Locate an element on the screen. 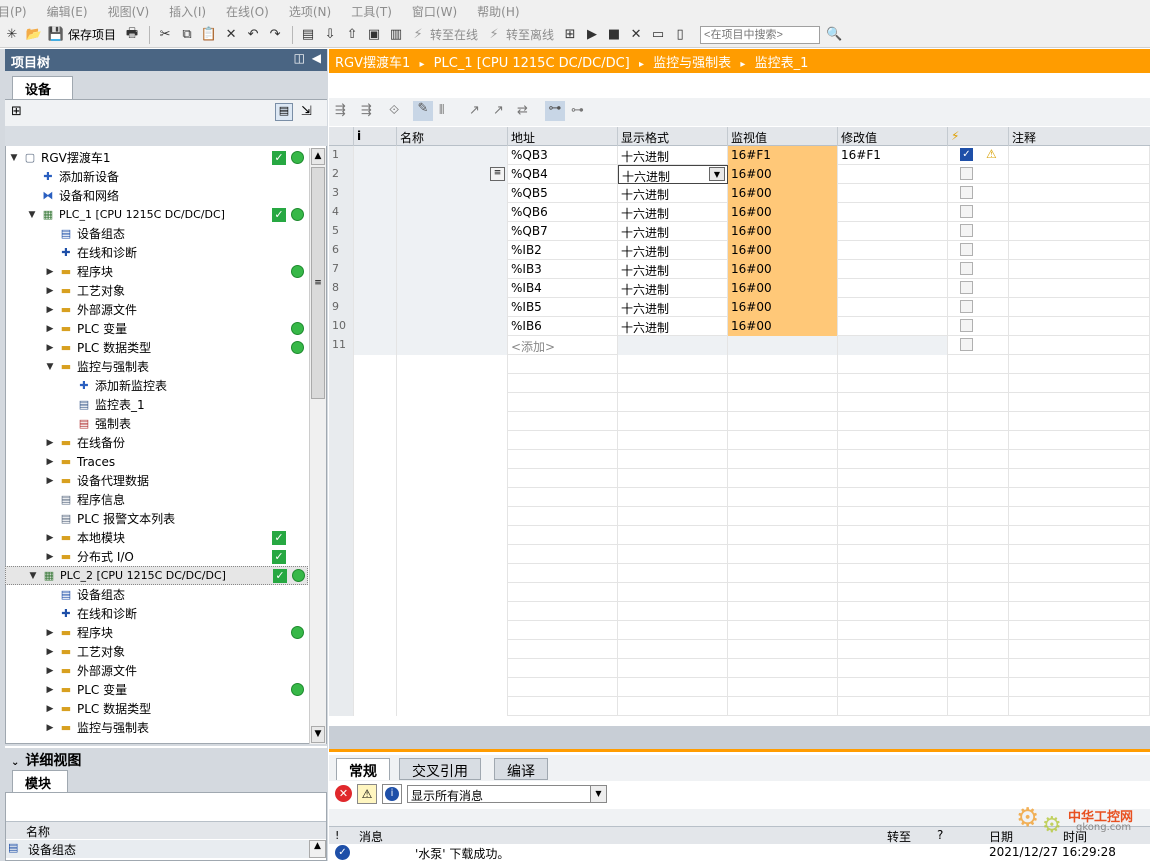  tab-compile: 编译 is located at coordinates (521, 769).